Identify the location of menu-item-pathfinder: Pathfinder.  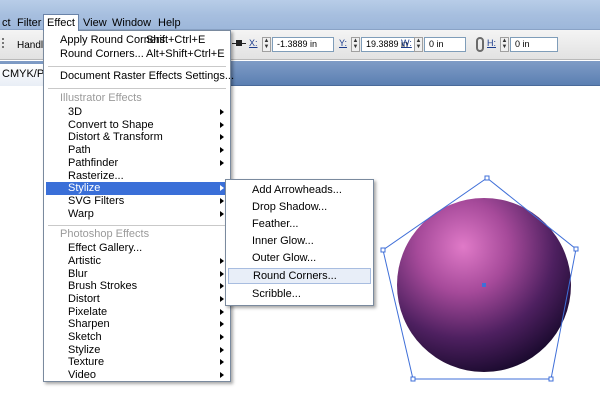
(137, 163).